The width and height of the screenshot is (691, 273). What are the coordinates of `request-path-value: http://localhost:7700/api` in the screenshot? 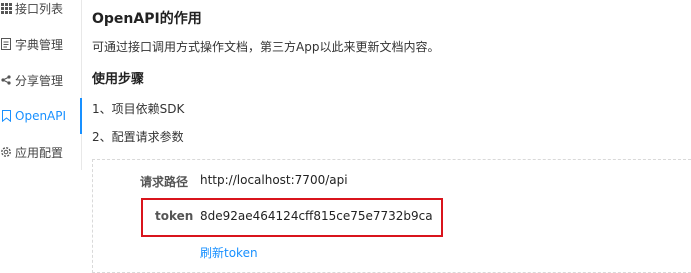 It's located at (274, 180).